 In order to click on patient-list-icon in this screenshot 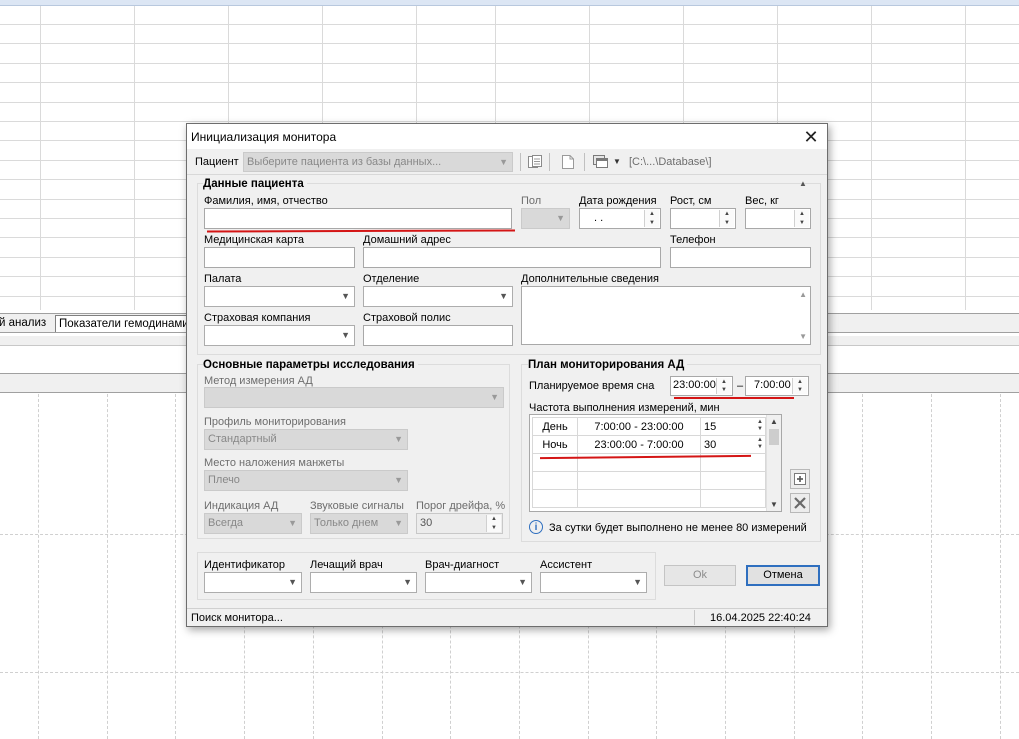, I will do `click(535, 162)`.